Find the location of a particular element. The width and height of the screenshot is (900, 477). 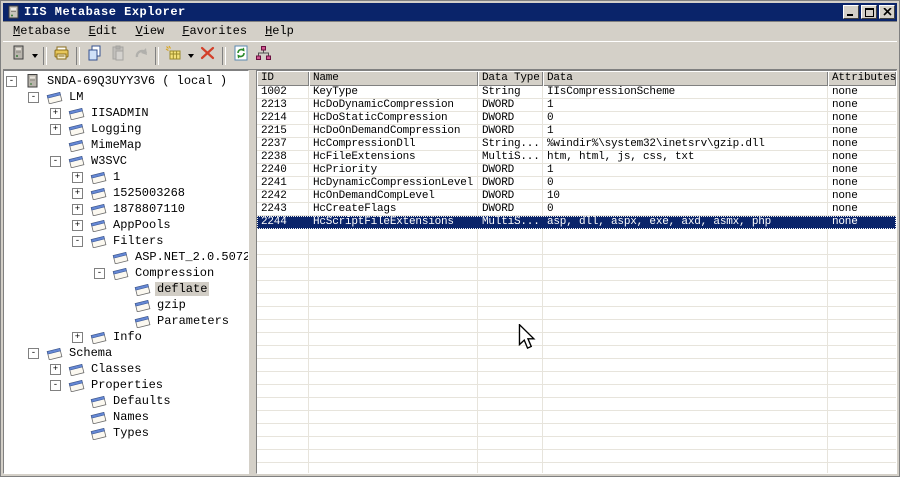

undo-button is located at coordinates (140, 56).